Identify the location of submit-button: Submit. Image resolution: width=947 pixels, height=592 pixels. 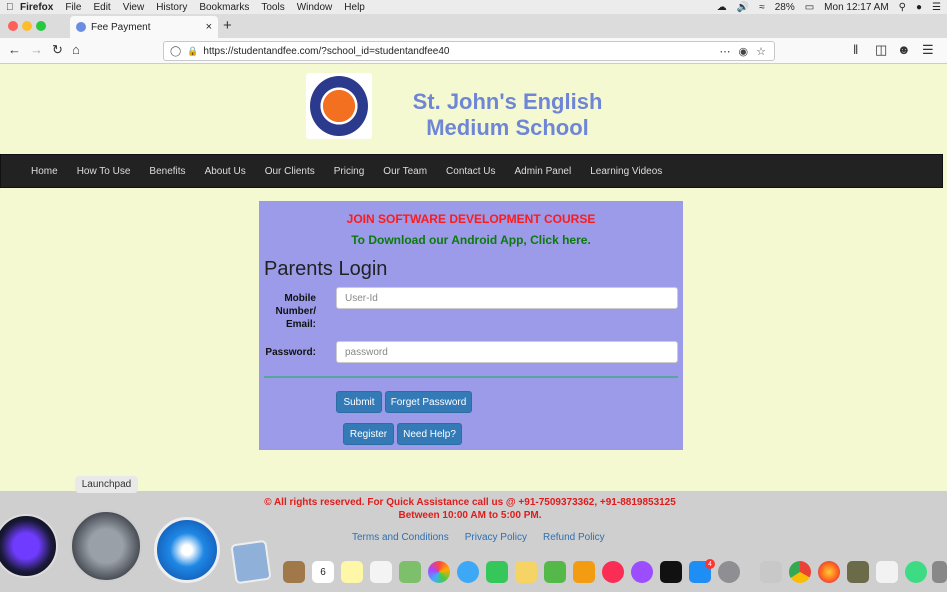
(359, 402).